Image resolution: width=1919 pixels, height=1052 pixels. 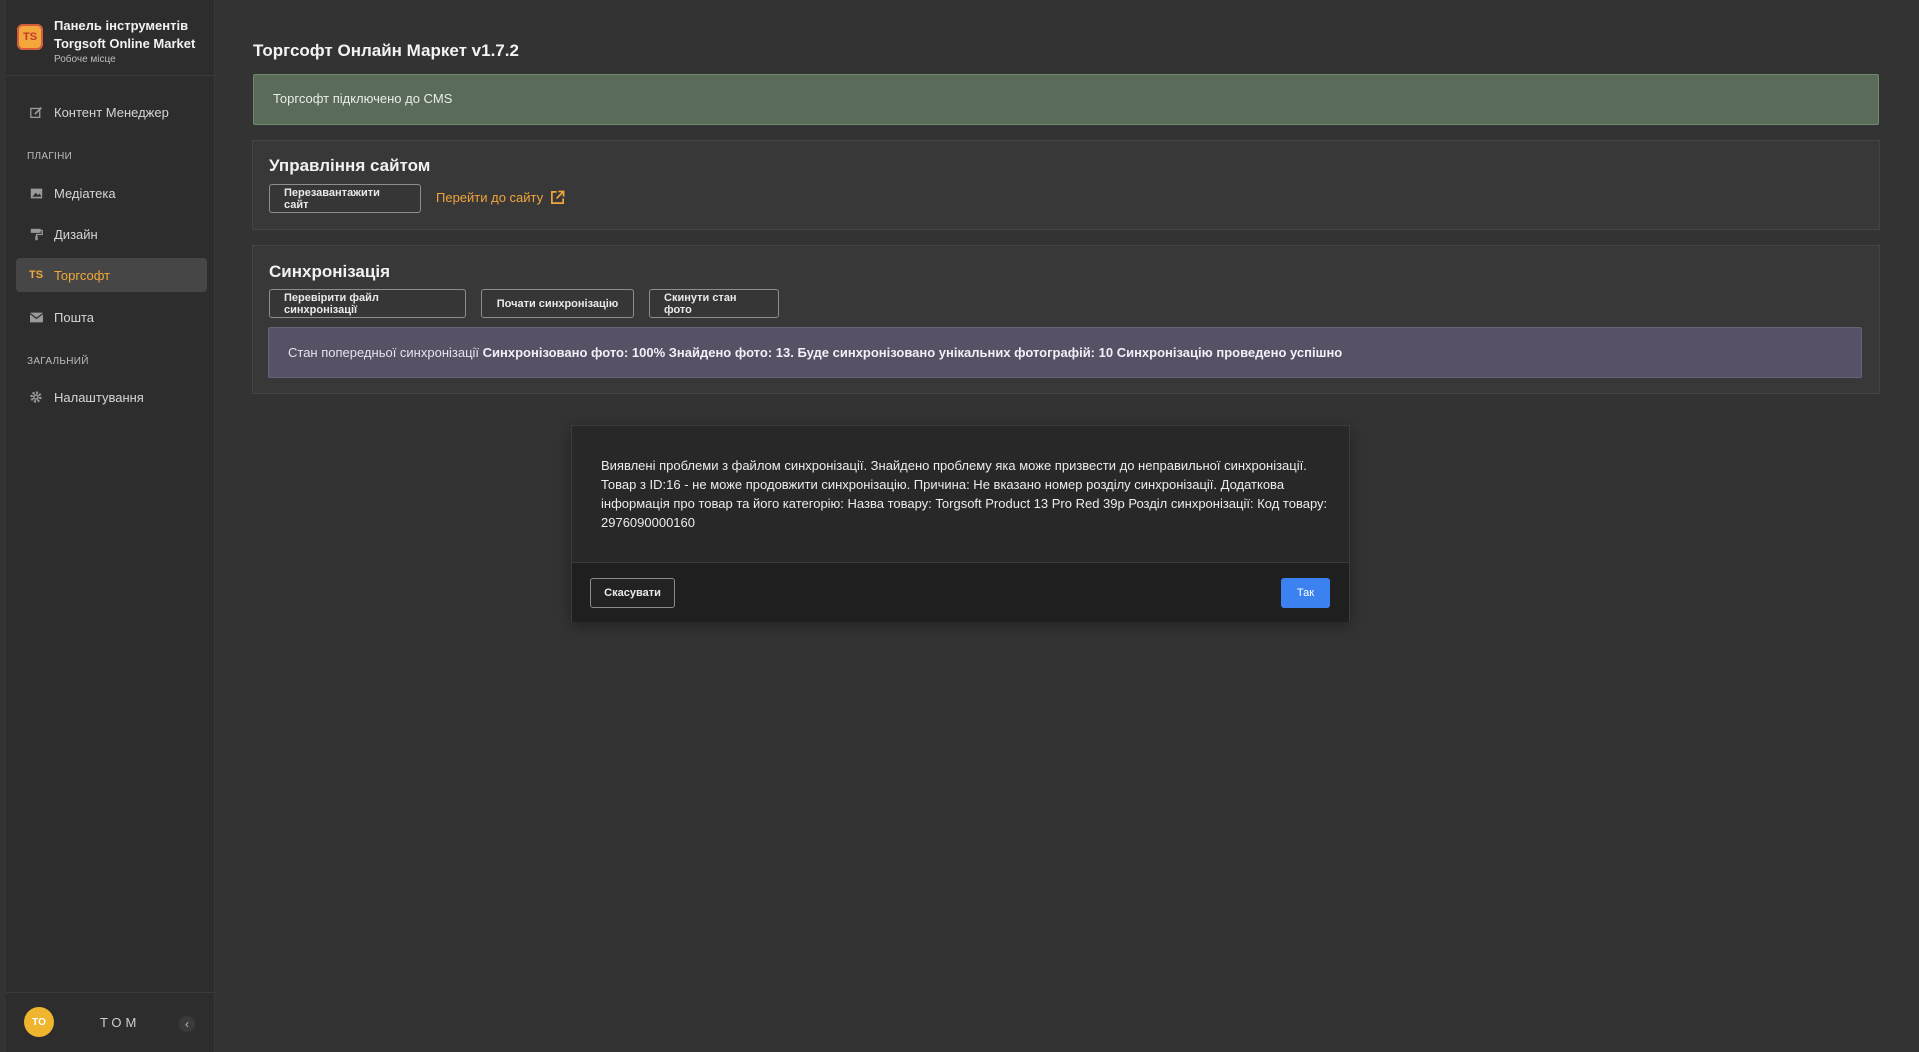 I want to click on sidebar-item-torgsoft: TS Торгсофт, so click(x=111, y=275).